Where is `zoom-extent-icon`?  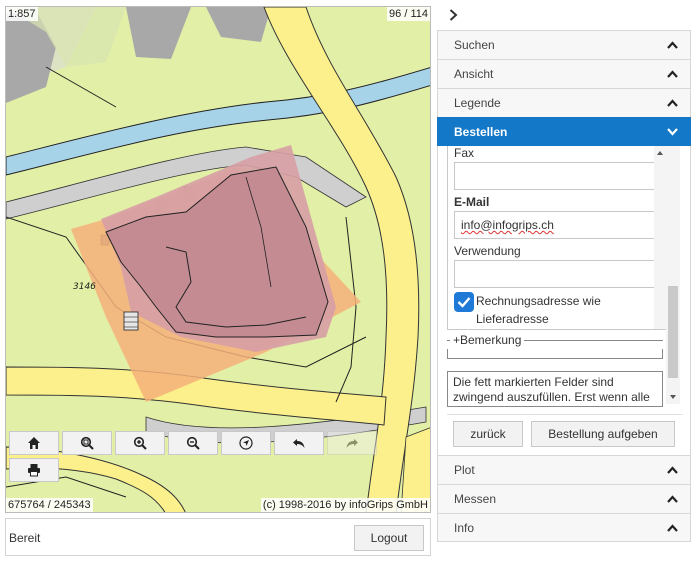
zoom-extent-icon is located at coordinates (87, 443).